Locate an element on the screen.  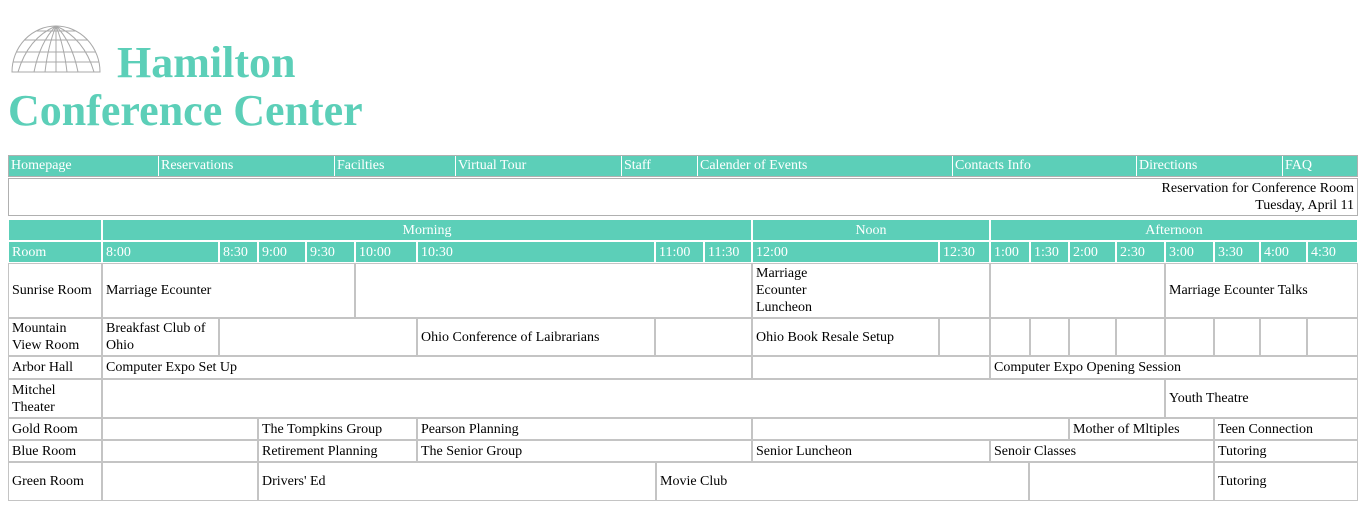
room-name: Blue Room is located at coordinates (55, 451).